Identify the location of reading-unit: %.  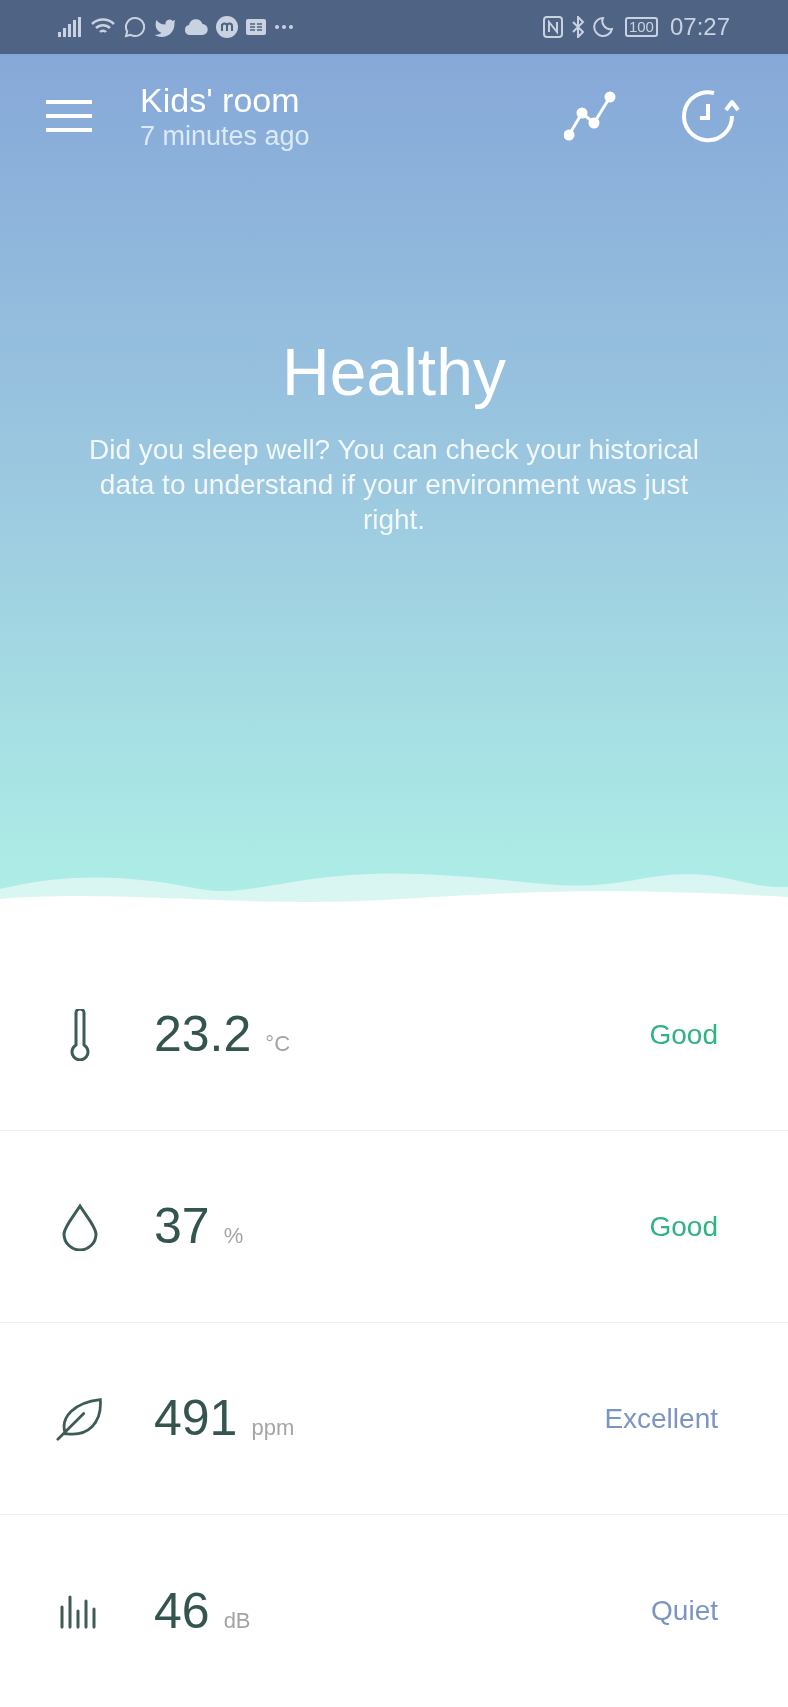
(233, 1236).